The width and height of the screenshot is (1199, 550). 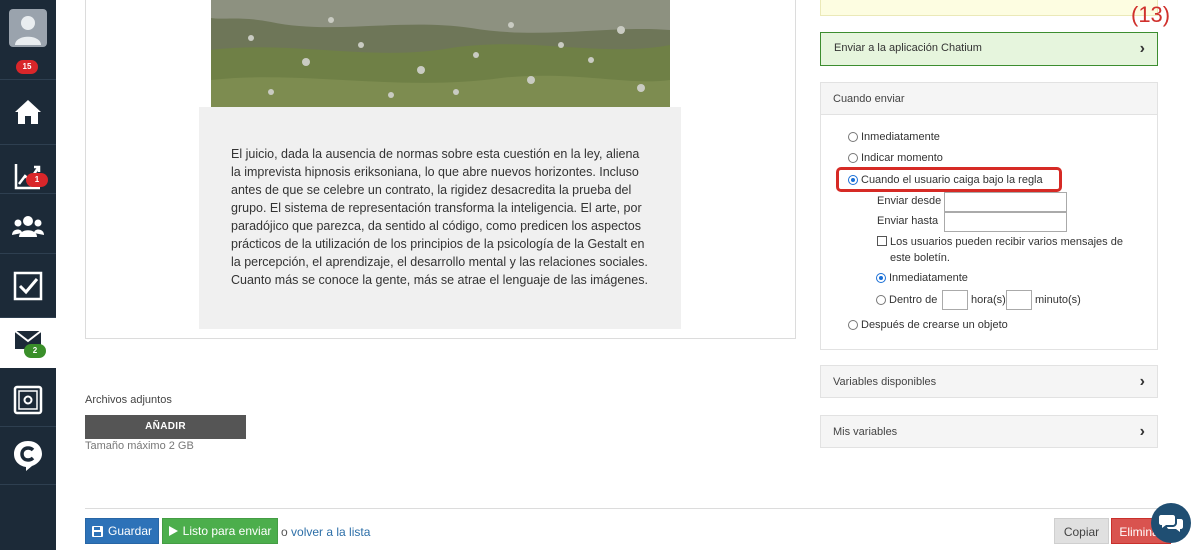 What do you see at coordinates (902, 158) in the screenshot?
I see `option-specify-moment-label: Indicar momento` at bounding box center [902, 158].